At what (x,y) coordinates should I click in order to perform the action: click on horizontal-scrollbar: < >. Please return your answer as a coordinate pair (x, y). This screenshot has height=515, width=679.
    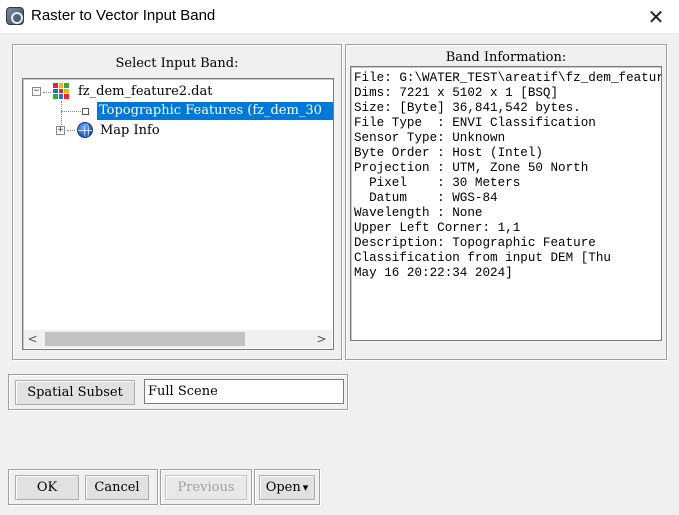
    Looking at the image, I should click on (178, 339).